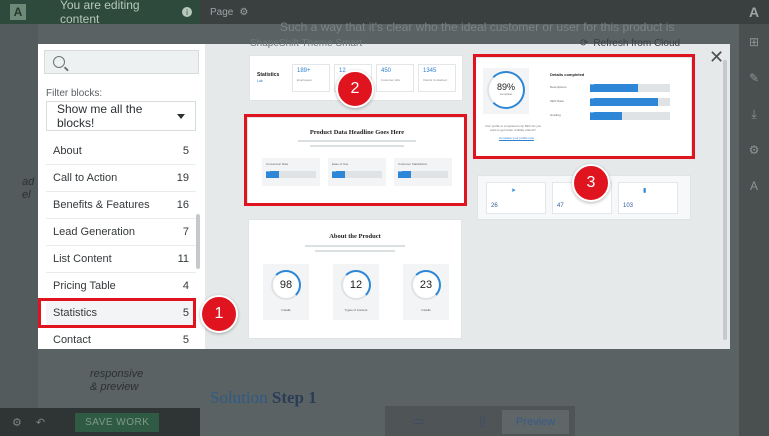  What do you see at coordinates (648, 198) in the screenshot?
I see `stat-tile: ▮ 103` at bounding box center [648, 198].